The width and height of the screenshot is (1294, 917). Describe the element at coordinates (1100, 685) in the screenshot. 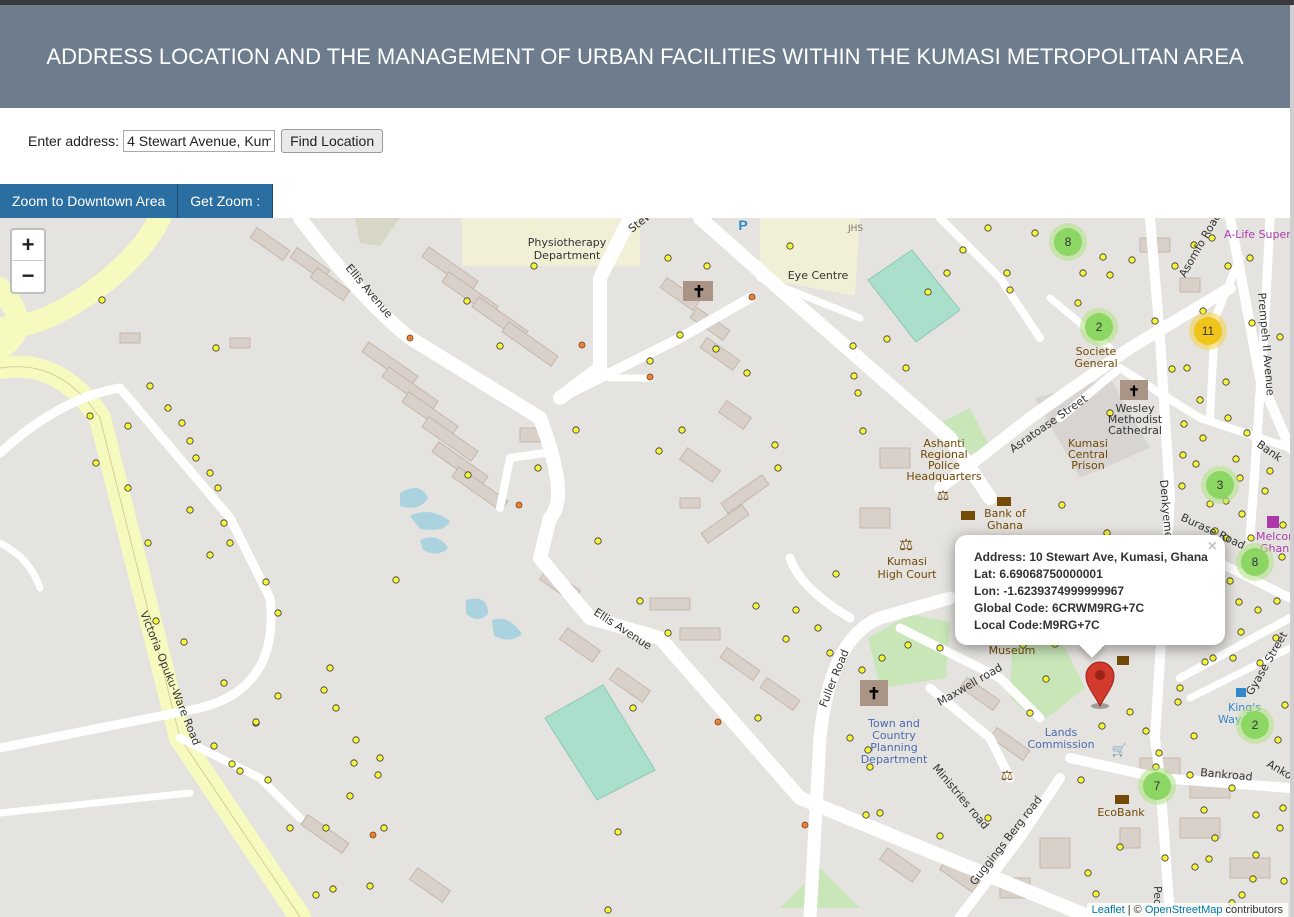

I see `location-marker` at that location.